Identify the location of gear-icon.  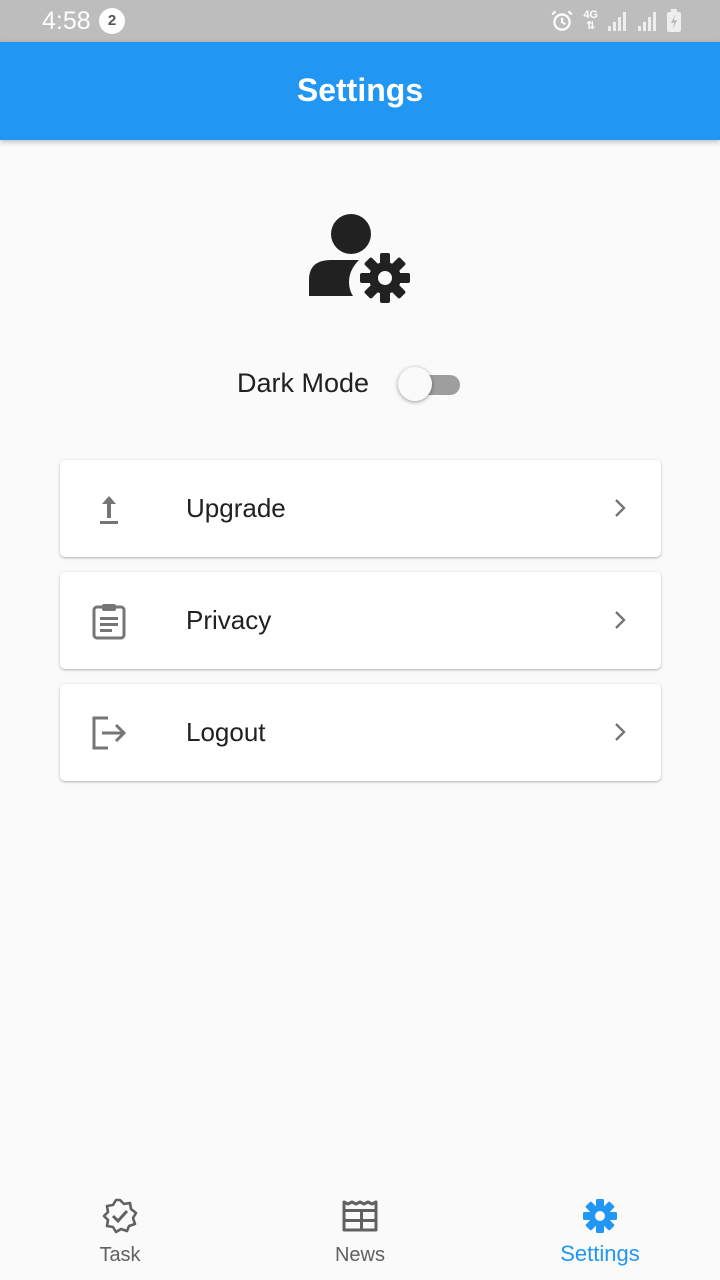
(600, 1216).